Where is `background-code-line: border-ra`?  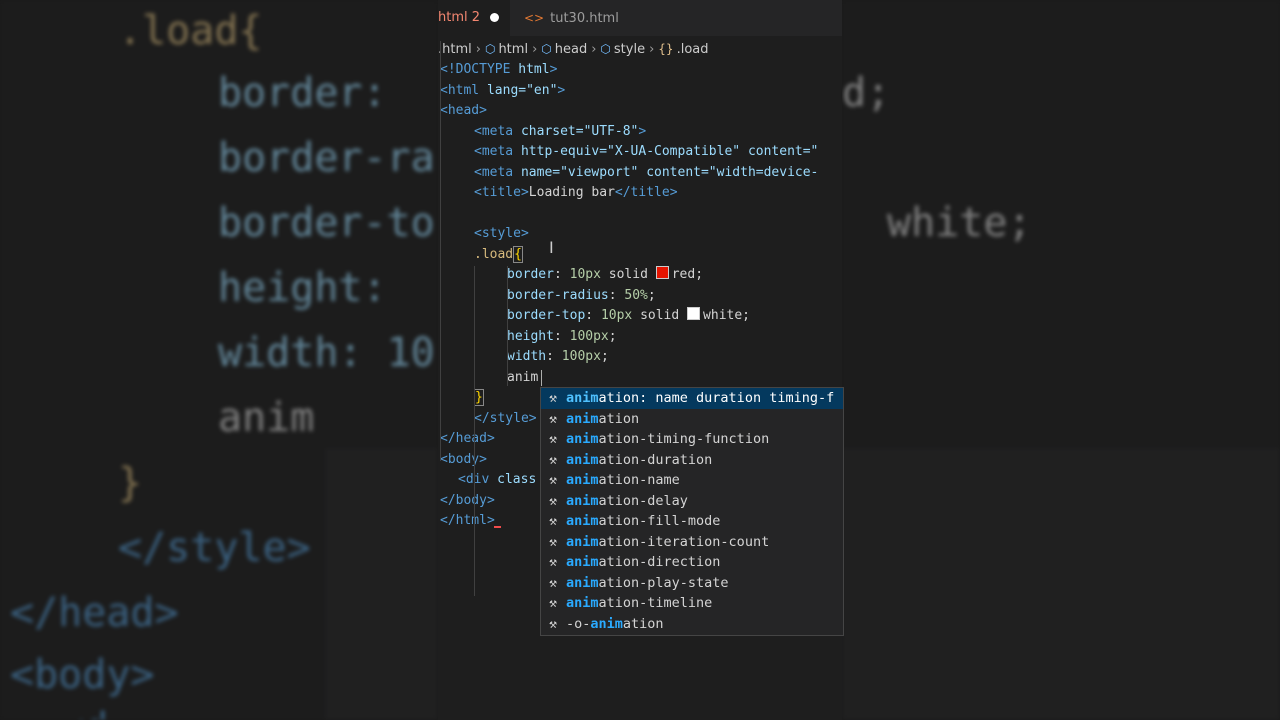 background-code-line: border-ra is located at coordinates (326, 158).